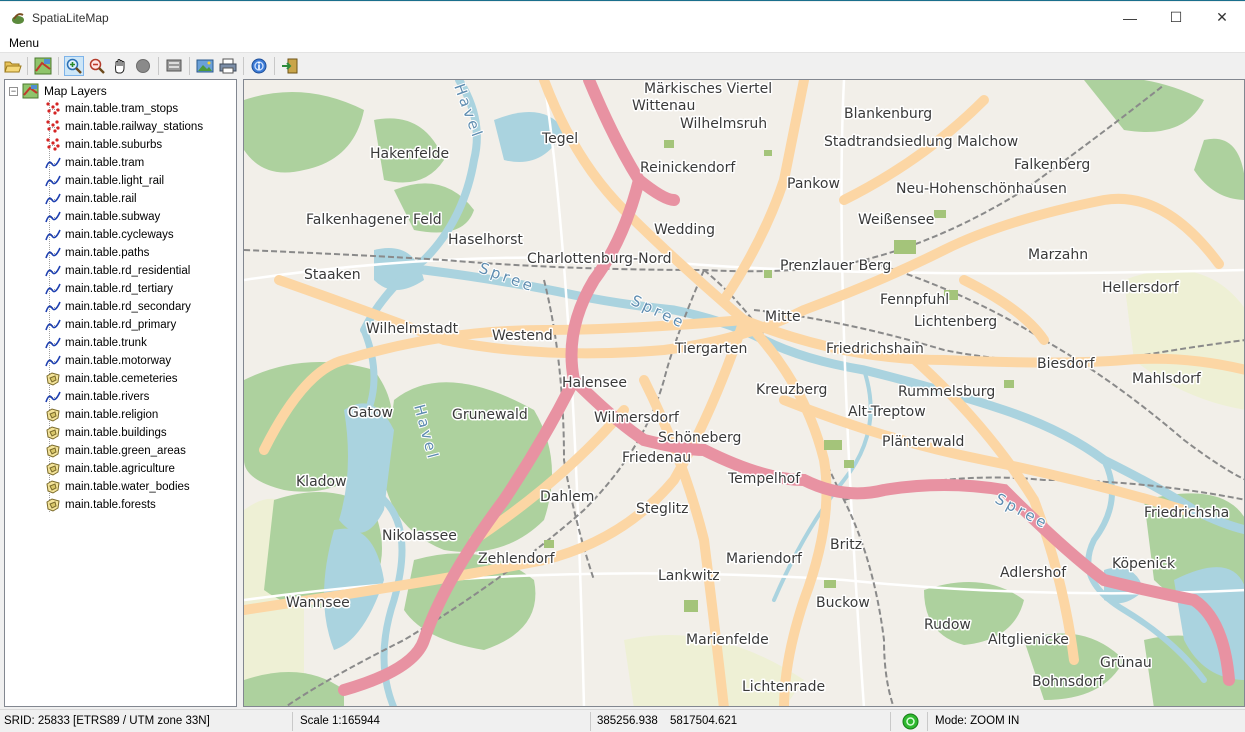 This screenshot has width=1245, height=732. Describe the element at coordinates (128, 307) in the screenshot. I see `tree-layer-label: main.table.rd_secondary` at that location.